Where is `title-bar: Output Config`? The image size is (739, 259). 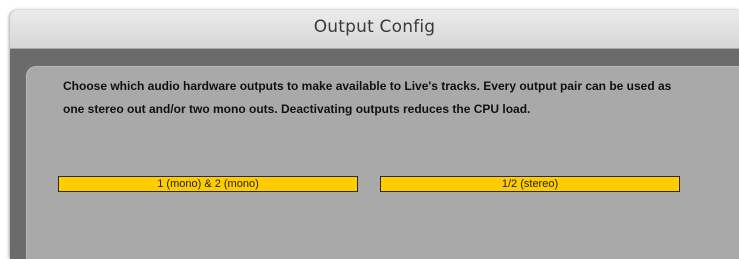
title-bar: Output Config is located at coordinates (374, 29).